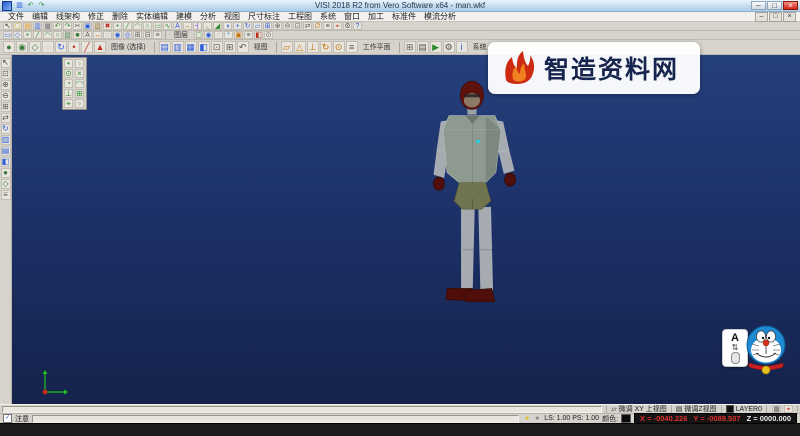 The width and height of the screenshot is (800, 436). I want to click on filter-solids-icon: ■, so click(77, 35).